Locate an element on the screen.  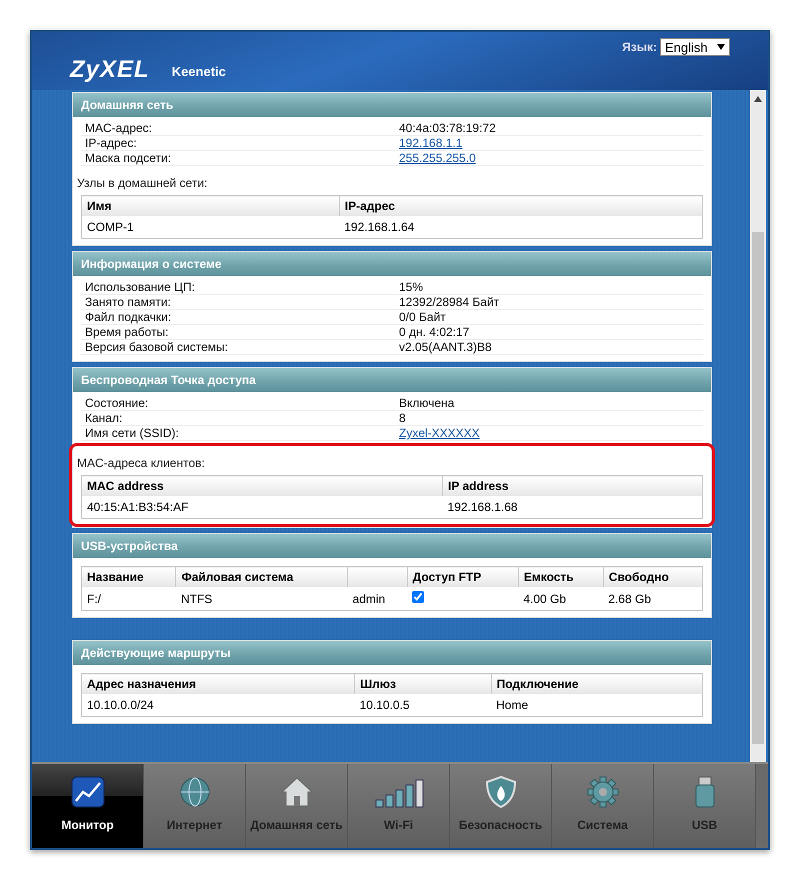
logo: ZyXEL is located at coordinates (110, 70).